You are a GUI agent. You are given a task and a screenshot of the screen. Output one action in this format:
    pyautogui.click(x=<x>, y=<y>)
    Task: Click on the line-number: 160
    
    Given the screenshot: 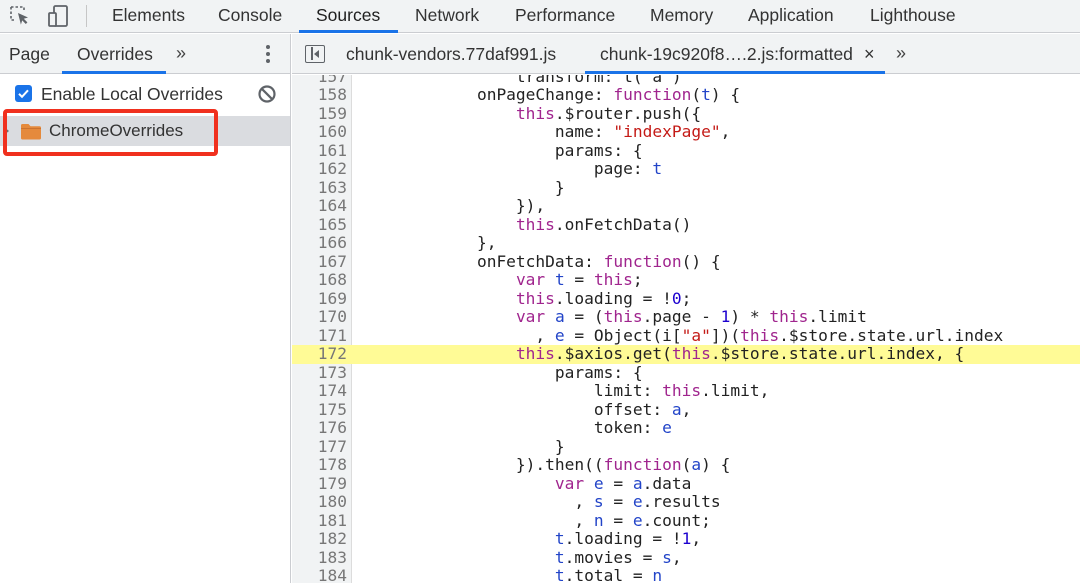 What is the action you would take?
    pyautogui.click(x=319, y=132)
    